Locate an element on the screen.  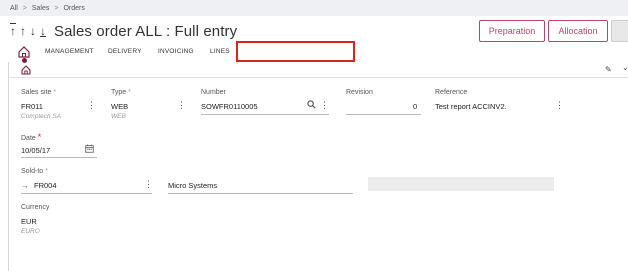
sales-site-label: Sales site * is located at coordinates (39, 92).